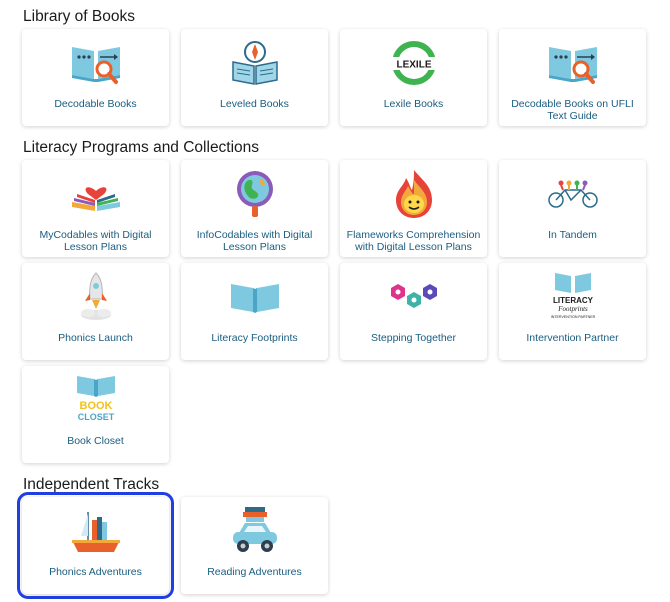 The height and width of the screenshot is (602, 670). What do you see at coordinates (254, 194) in the screenshot?
I see `globe-magnifier-icon` at bounding box center [254, 194].